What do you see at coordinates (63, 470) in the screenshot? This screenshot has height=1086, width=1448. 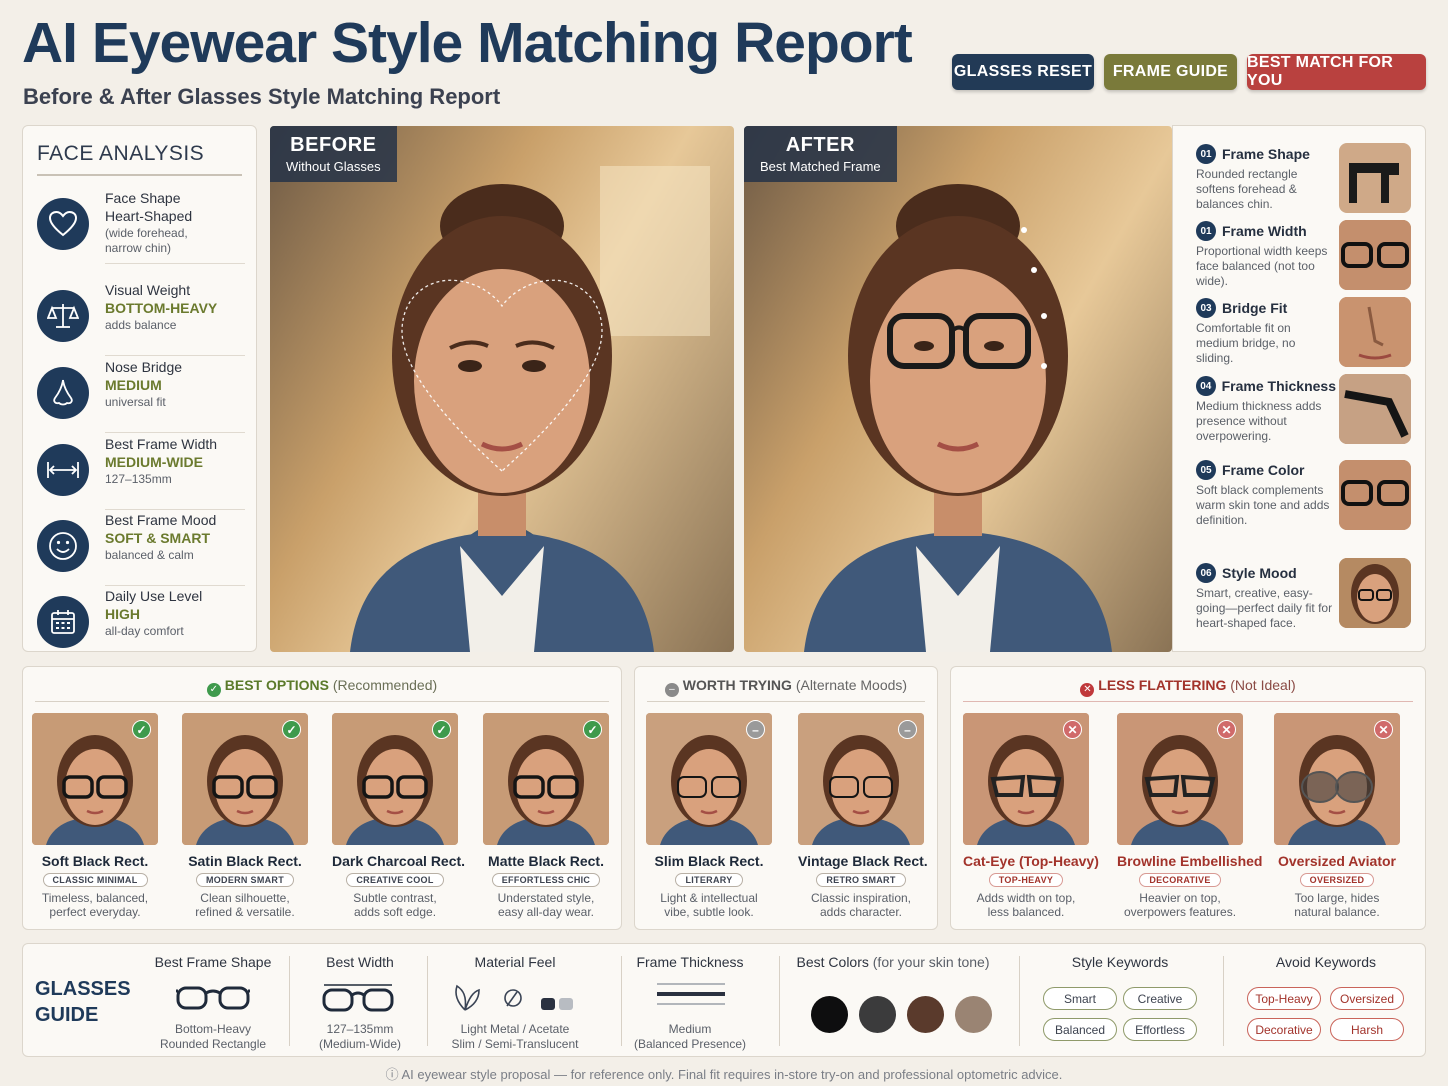 I see `width-arrows-icon` at bounding box center [63, 470].